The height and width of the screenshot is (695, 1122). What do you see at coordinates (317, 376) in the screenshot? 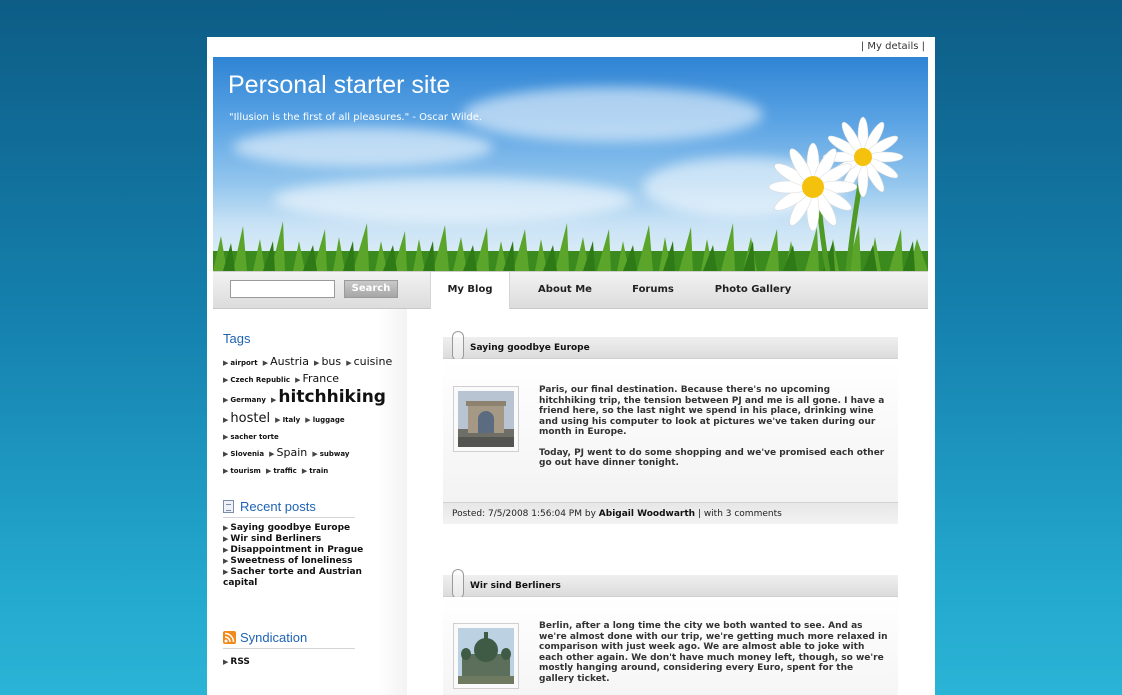
I see `tag-link: ▶ France` at bounding box center [317, 376].